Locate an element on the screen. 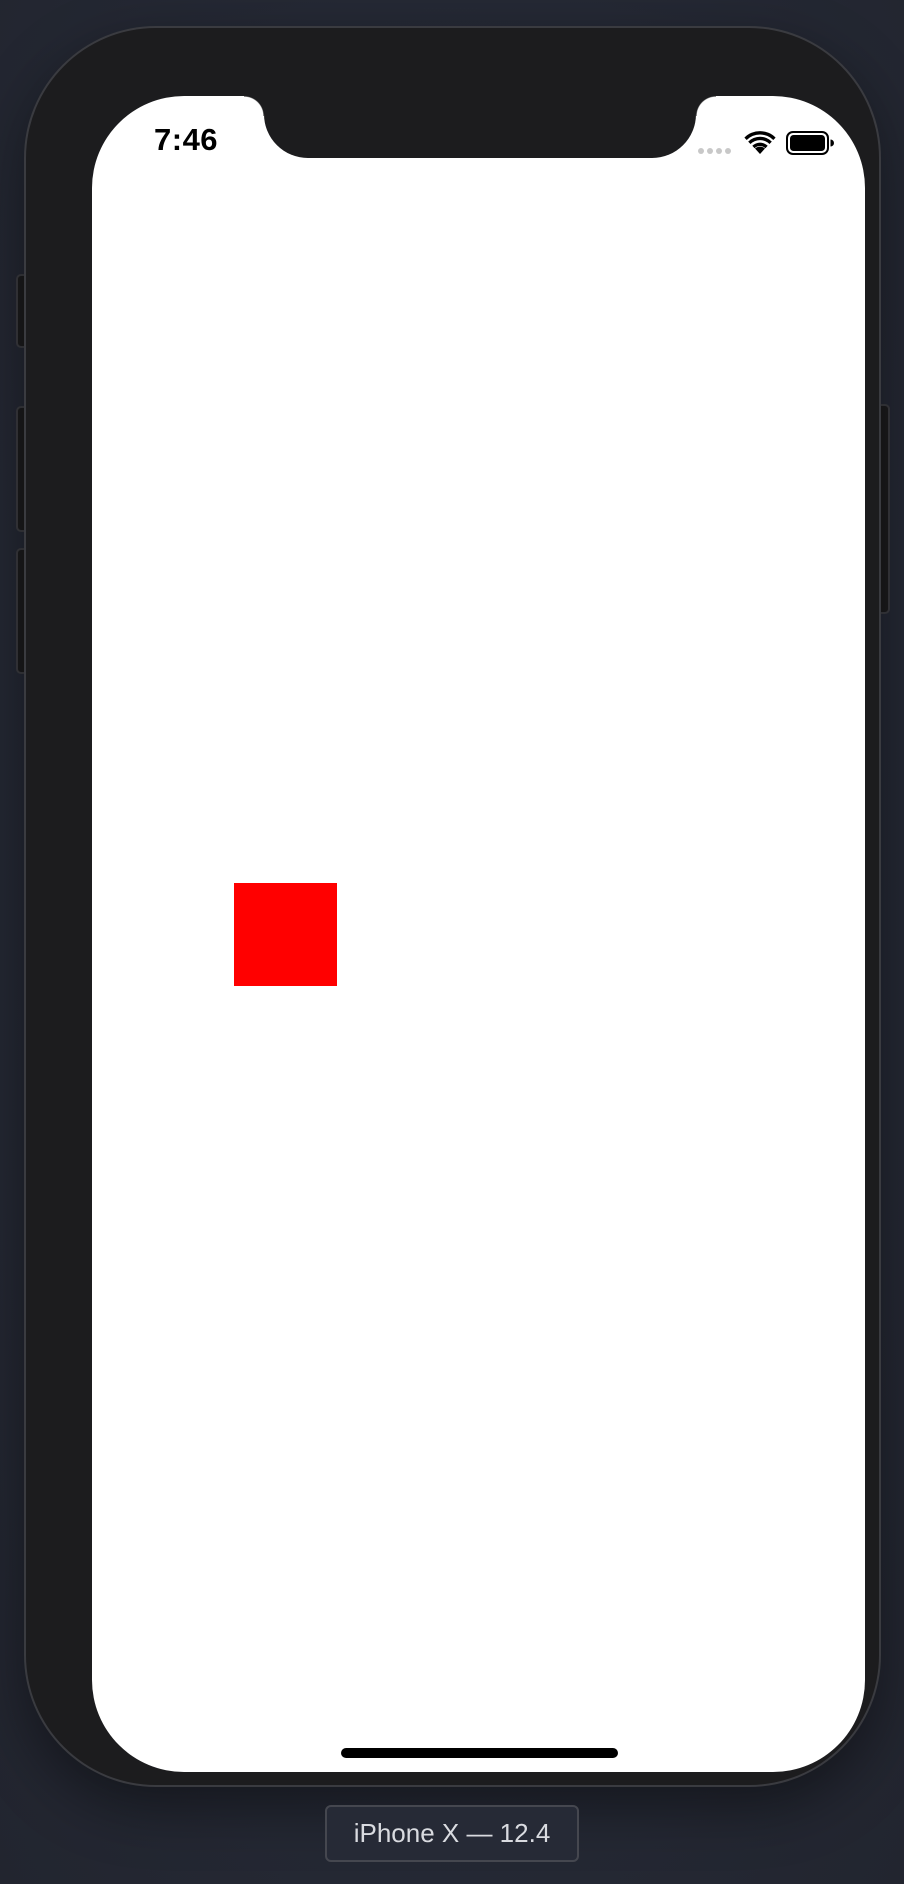 The image size is (904, 1884). notch is located at coordinates (480, 127).